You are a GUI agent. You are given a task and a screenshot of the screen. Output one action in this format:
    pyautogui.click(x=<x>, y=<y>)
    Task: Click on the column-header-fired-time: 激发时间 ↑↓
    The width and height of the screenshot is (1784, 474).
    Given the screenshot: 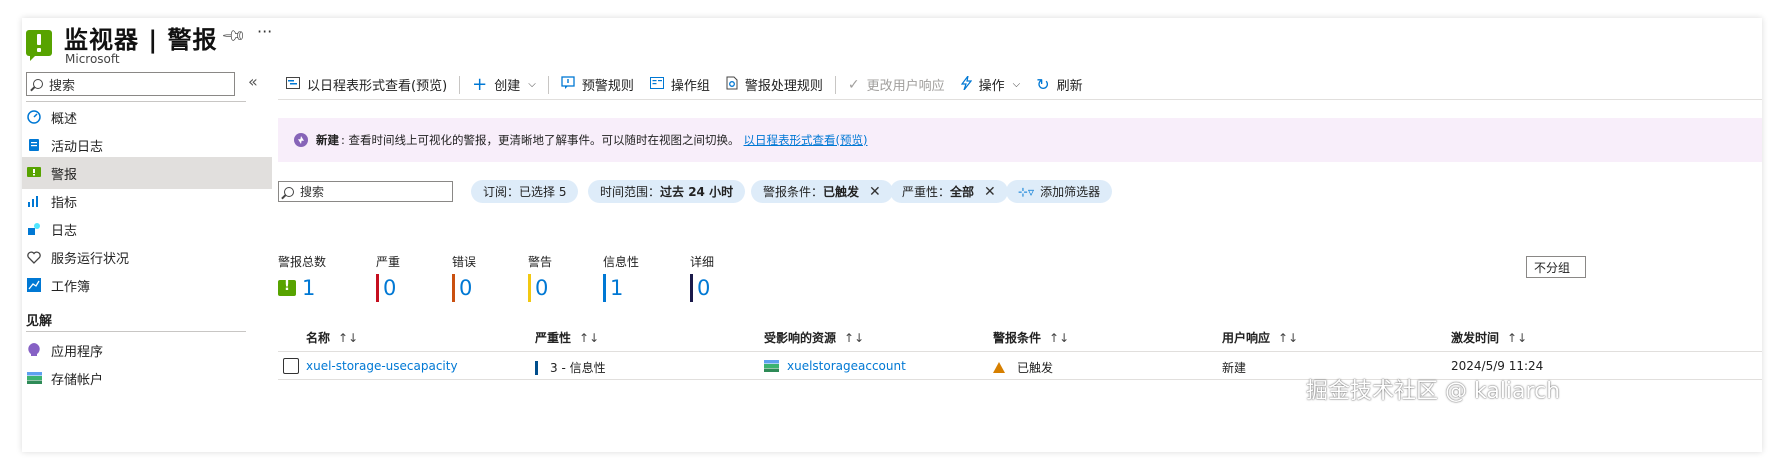 What is the action you would take?
    pyautogui.click(x=1489, y=337)
    